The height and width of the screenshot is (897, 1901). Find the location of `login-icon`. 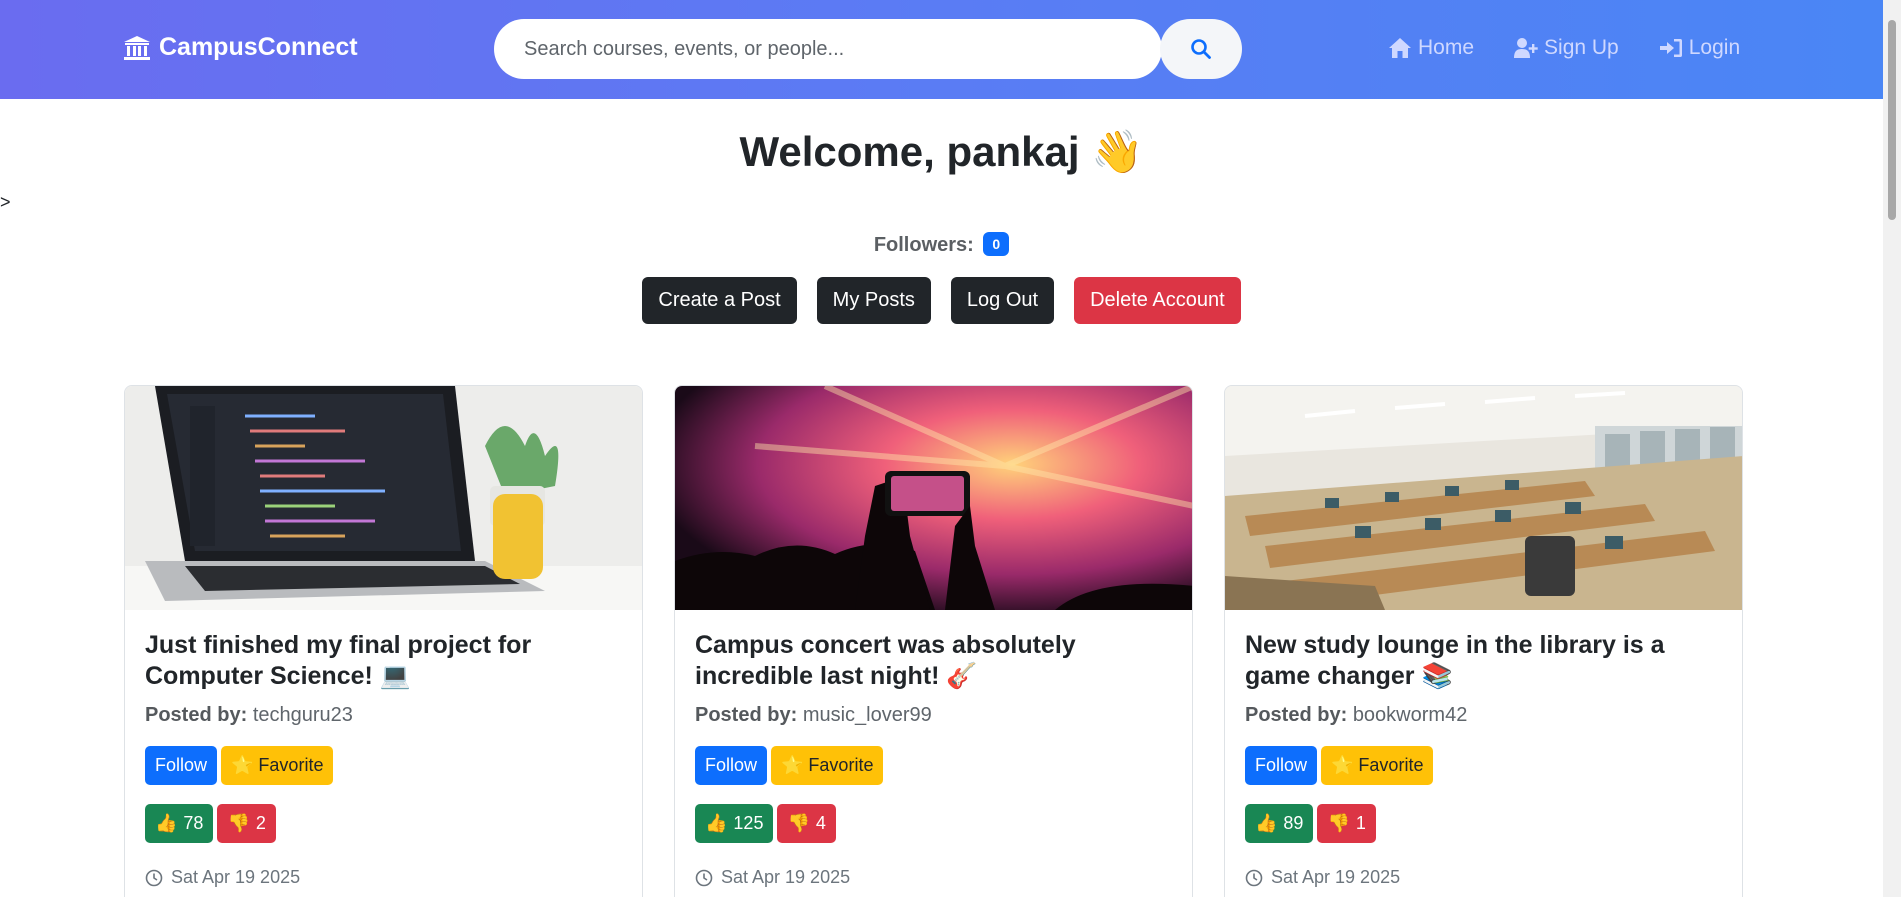

login-icon is located at coordinates (1670, 48).